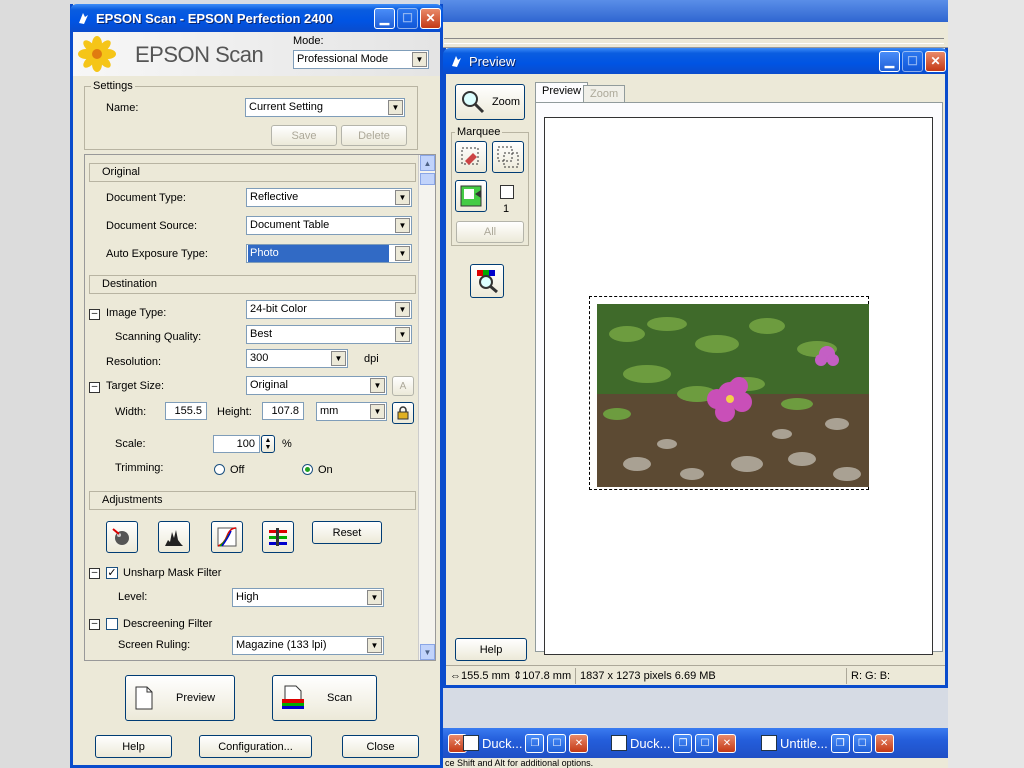 The width and height of the screenshot is (1024, 768). I want to click on scale-field: 100, so click(236, 444).